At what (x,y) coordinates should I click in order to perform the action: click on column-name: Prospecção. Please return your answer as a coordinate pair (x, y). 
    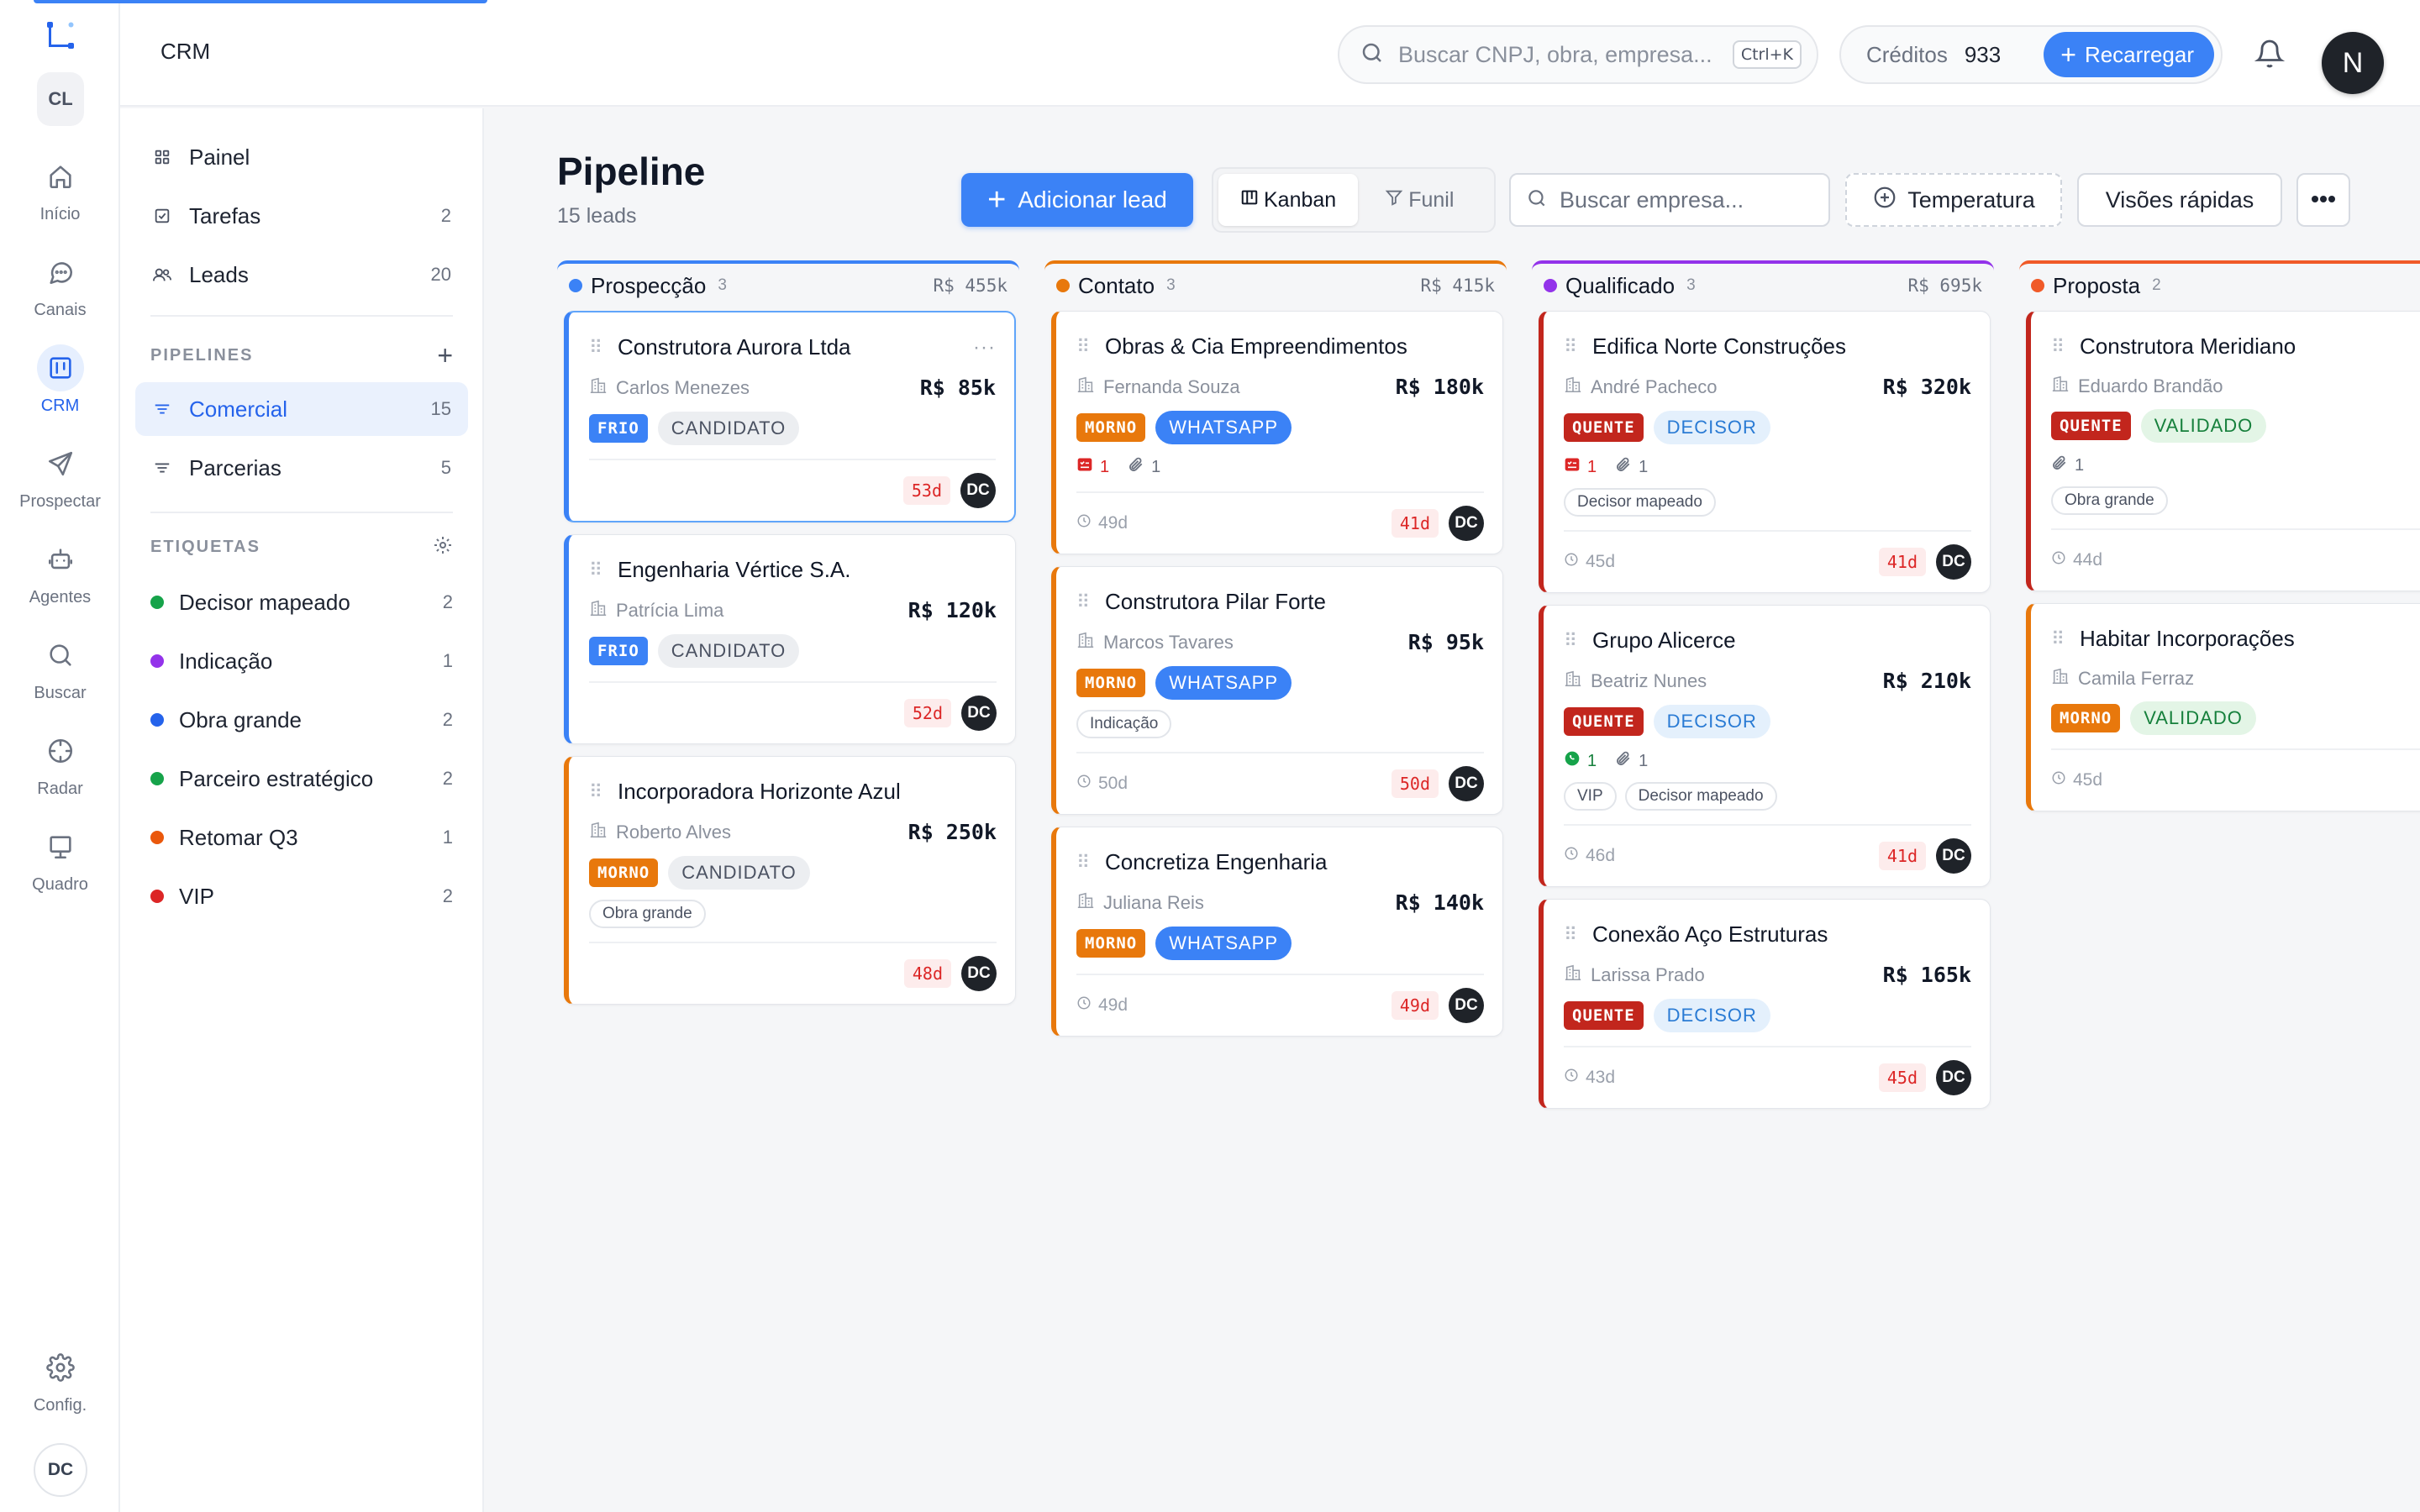
    Looking at the image, I should click on (649, 285).